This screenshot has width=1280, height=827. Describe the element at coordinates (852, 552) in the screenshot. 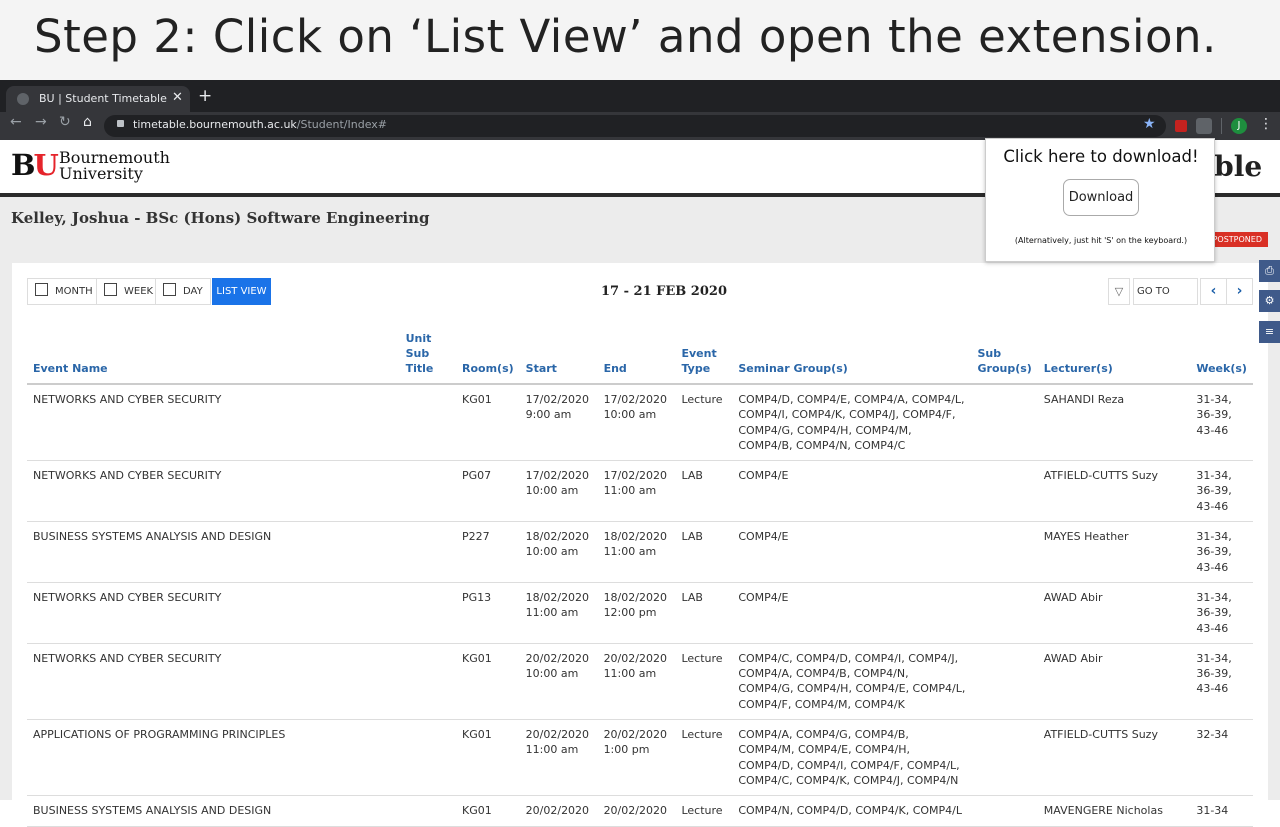

I see `cell-seminar-groups: COMP4/E` at that location.